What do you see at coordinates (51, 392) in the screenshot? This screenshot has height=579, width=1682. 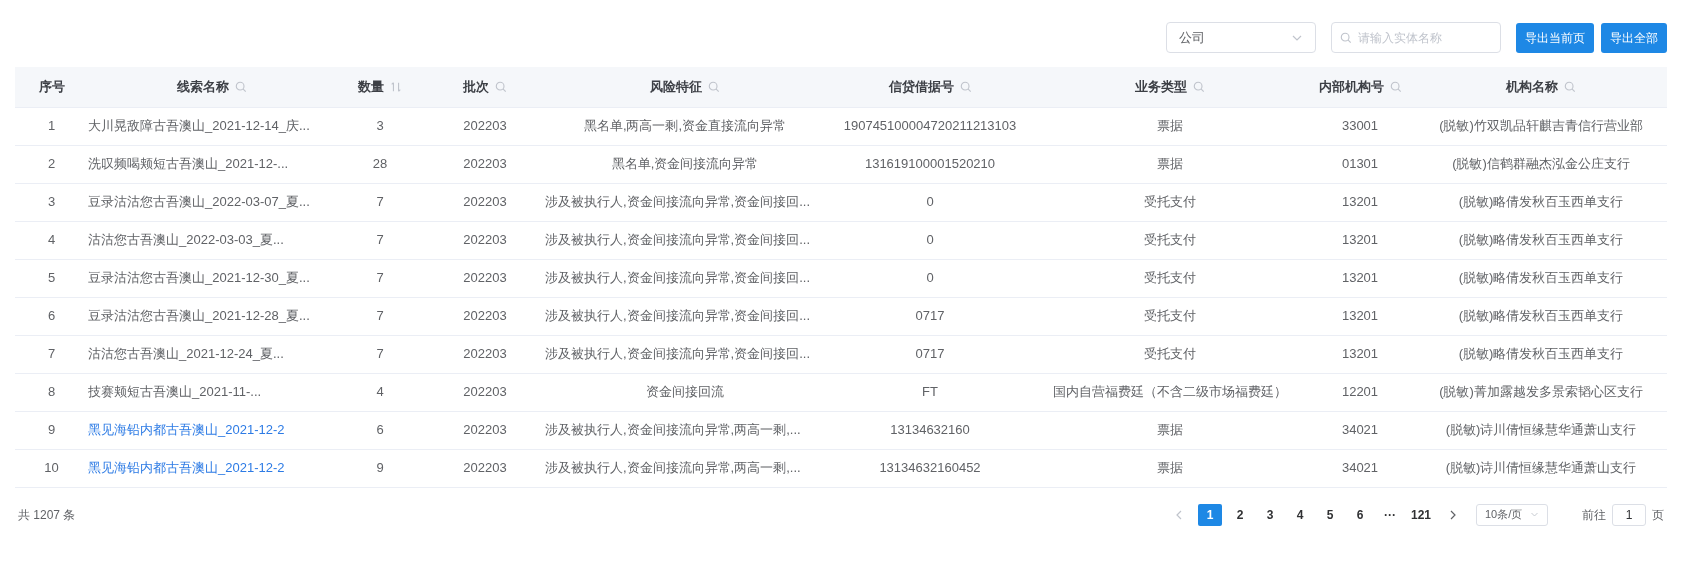 I see `row-index: 8` at bounding box center [51, 392].